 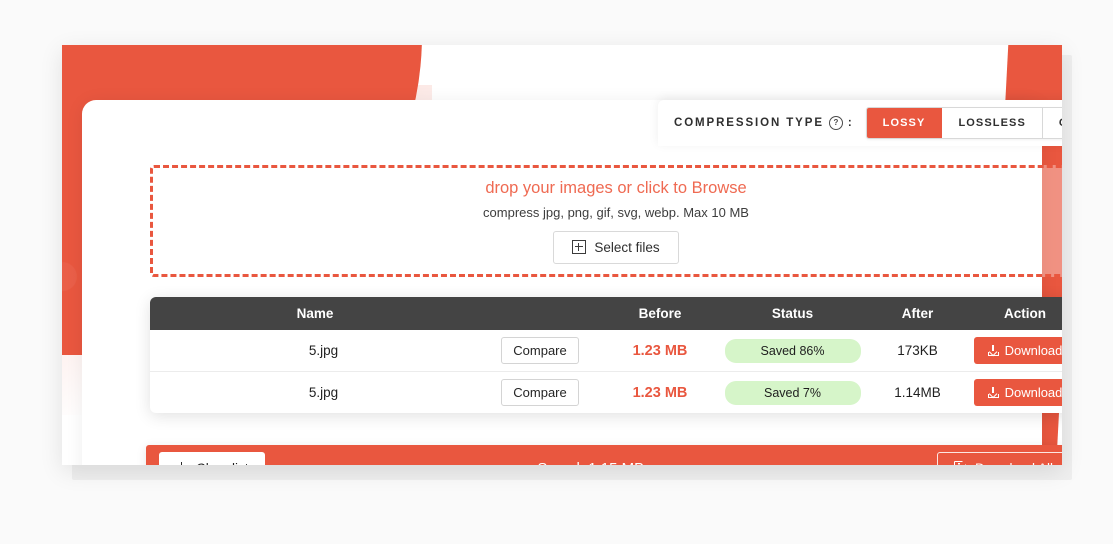 What do you see at coordinates (540, 313) in the screenshot?
I see `column-header-compare` at bounding box center [540, 313].